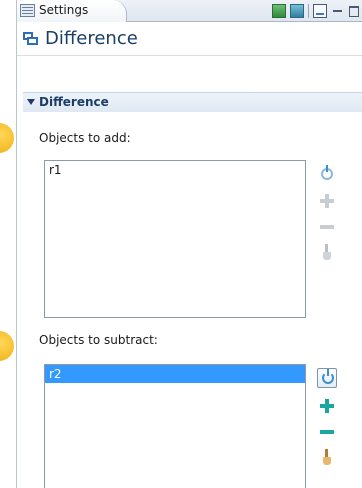 Image resolution: width=362 pixels, height=488 pixels. Describe the element at coordinates (189, 11) in the screenshot. I see `tab-strip: Settings` at that location.